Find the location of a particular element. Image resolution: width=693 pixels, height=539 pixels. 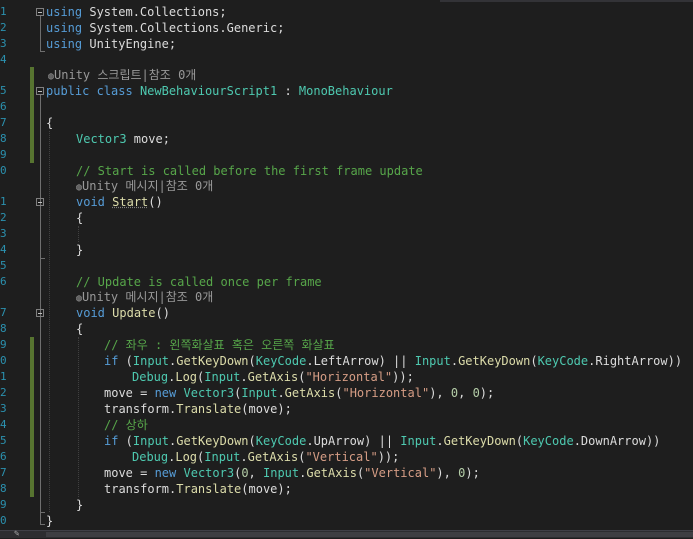

codelens-references: ◍Unity 스크립트|참조 0개 is located at coordinates (370, 75).